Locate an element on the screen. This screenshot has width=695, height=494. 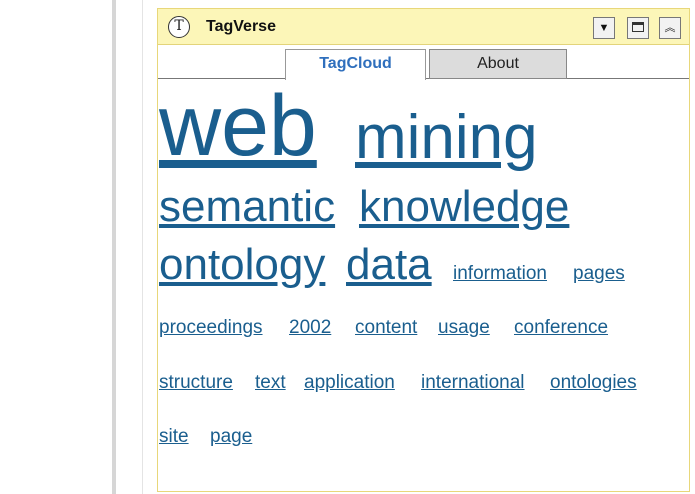
tag-link: ontology is located at coordinates (242, 265).